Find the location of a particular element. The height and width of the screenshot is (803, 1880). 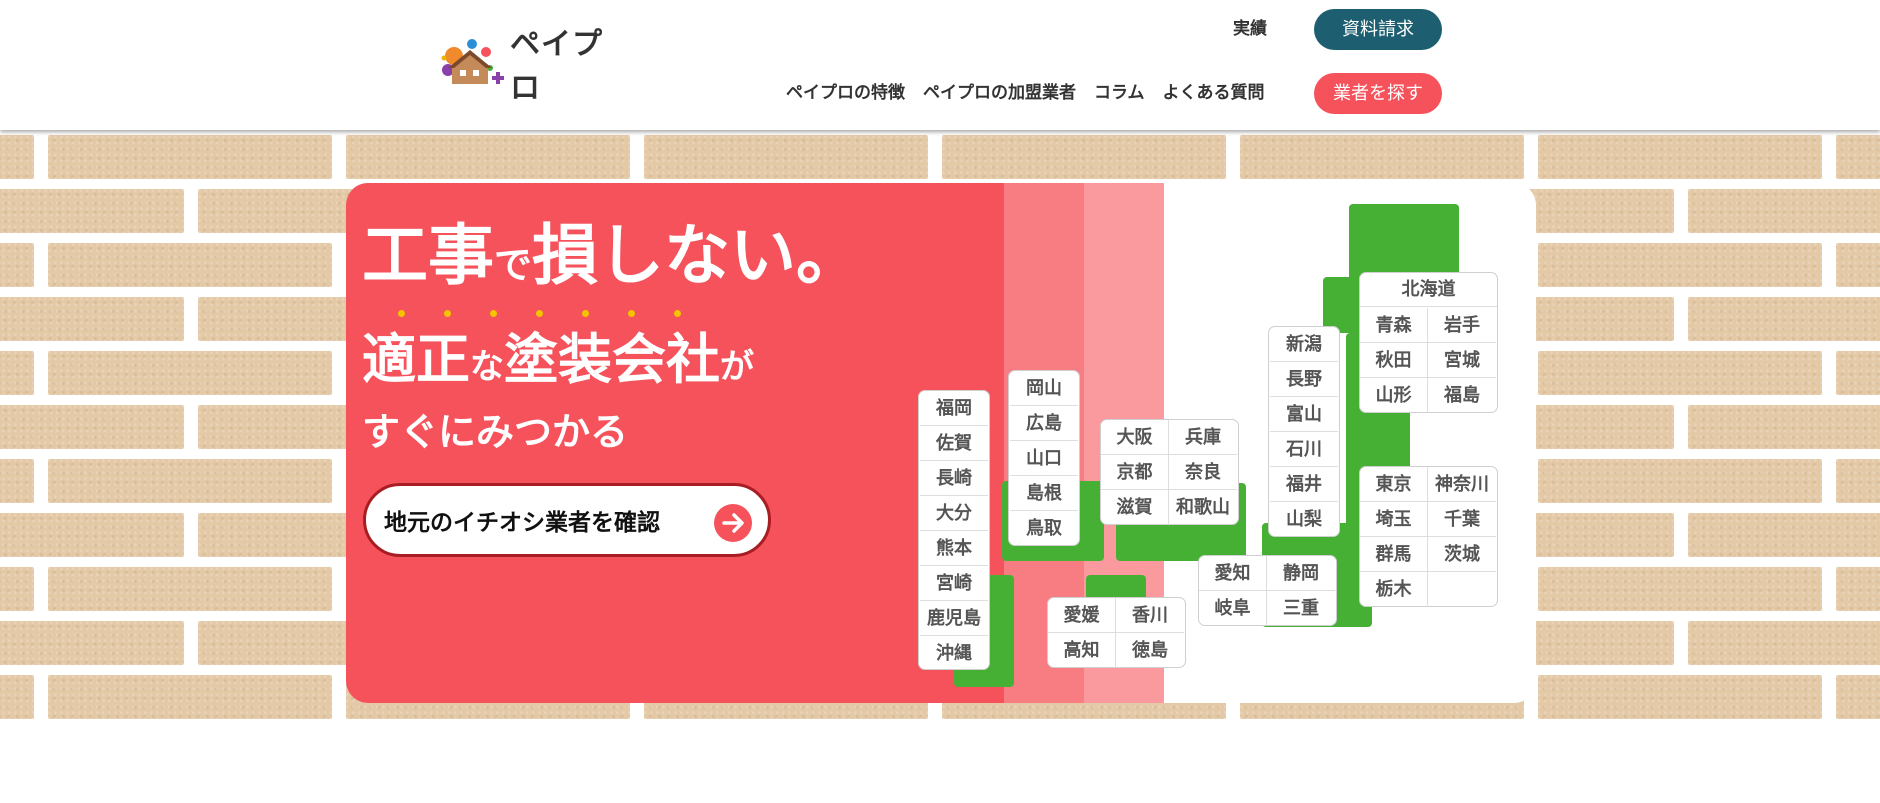

region-hokuriku: 新潟 長野 富山 石川 福井 山梨 is located at coordinates (1304, 431).